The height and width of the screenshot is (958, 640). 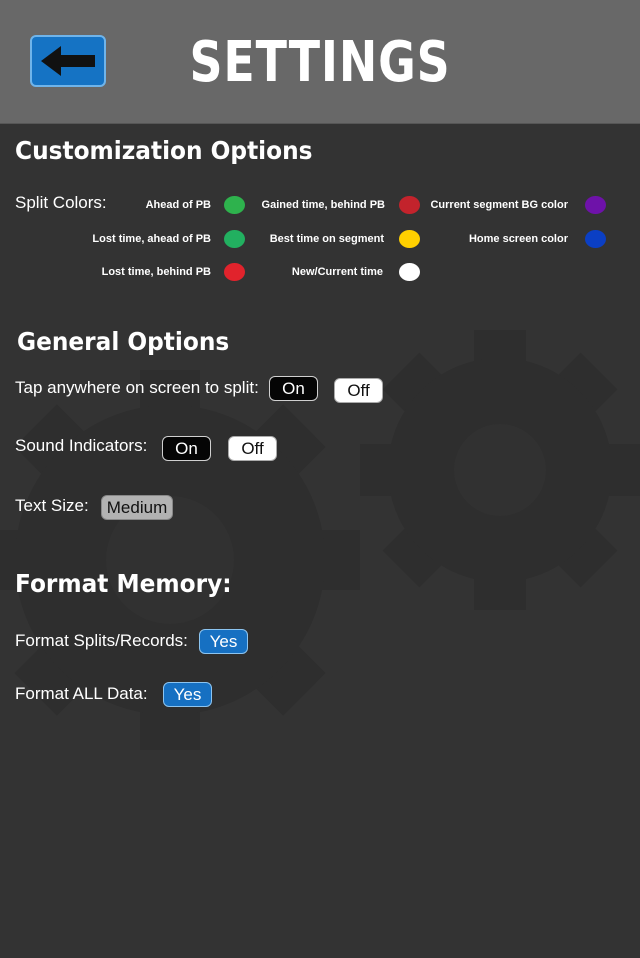 What do you see at coordinates (137, 387) in the screenshot?
I see `tap-to-split-label: Tap anywhere on screen to split:` at bounding box center [137, 387].